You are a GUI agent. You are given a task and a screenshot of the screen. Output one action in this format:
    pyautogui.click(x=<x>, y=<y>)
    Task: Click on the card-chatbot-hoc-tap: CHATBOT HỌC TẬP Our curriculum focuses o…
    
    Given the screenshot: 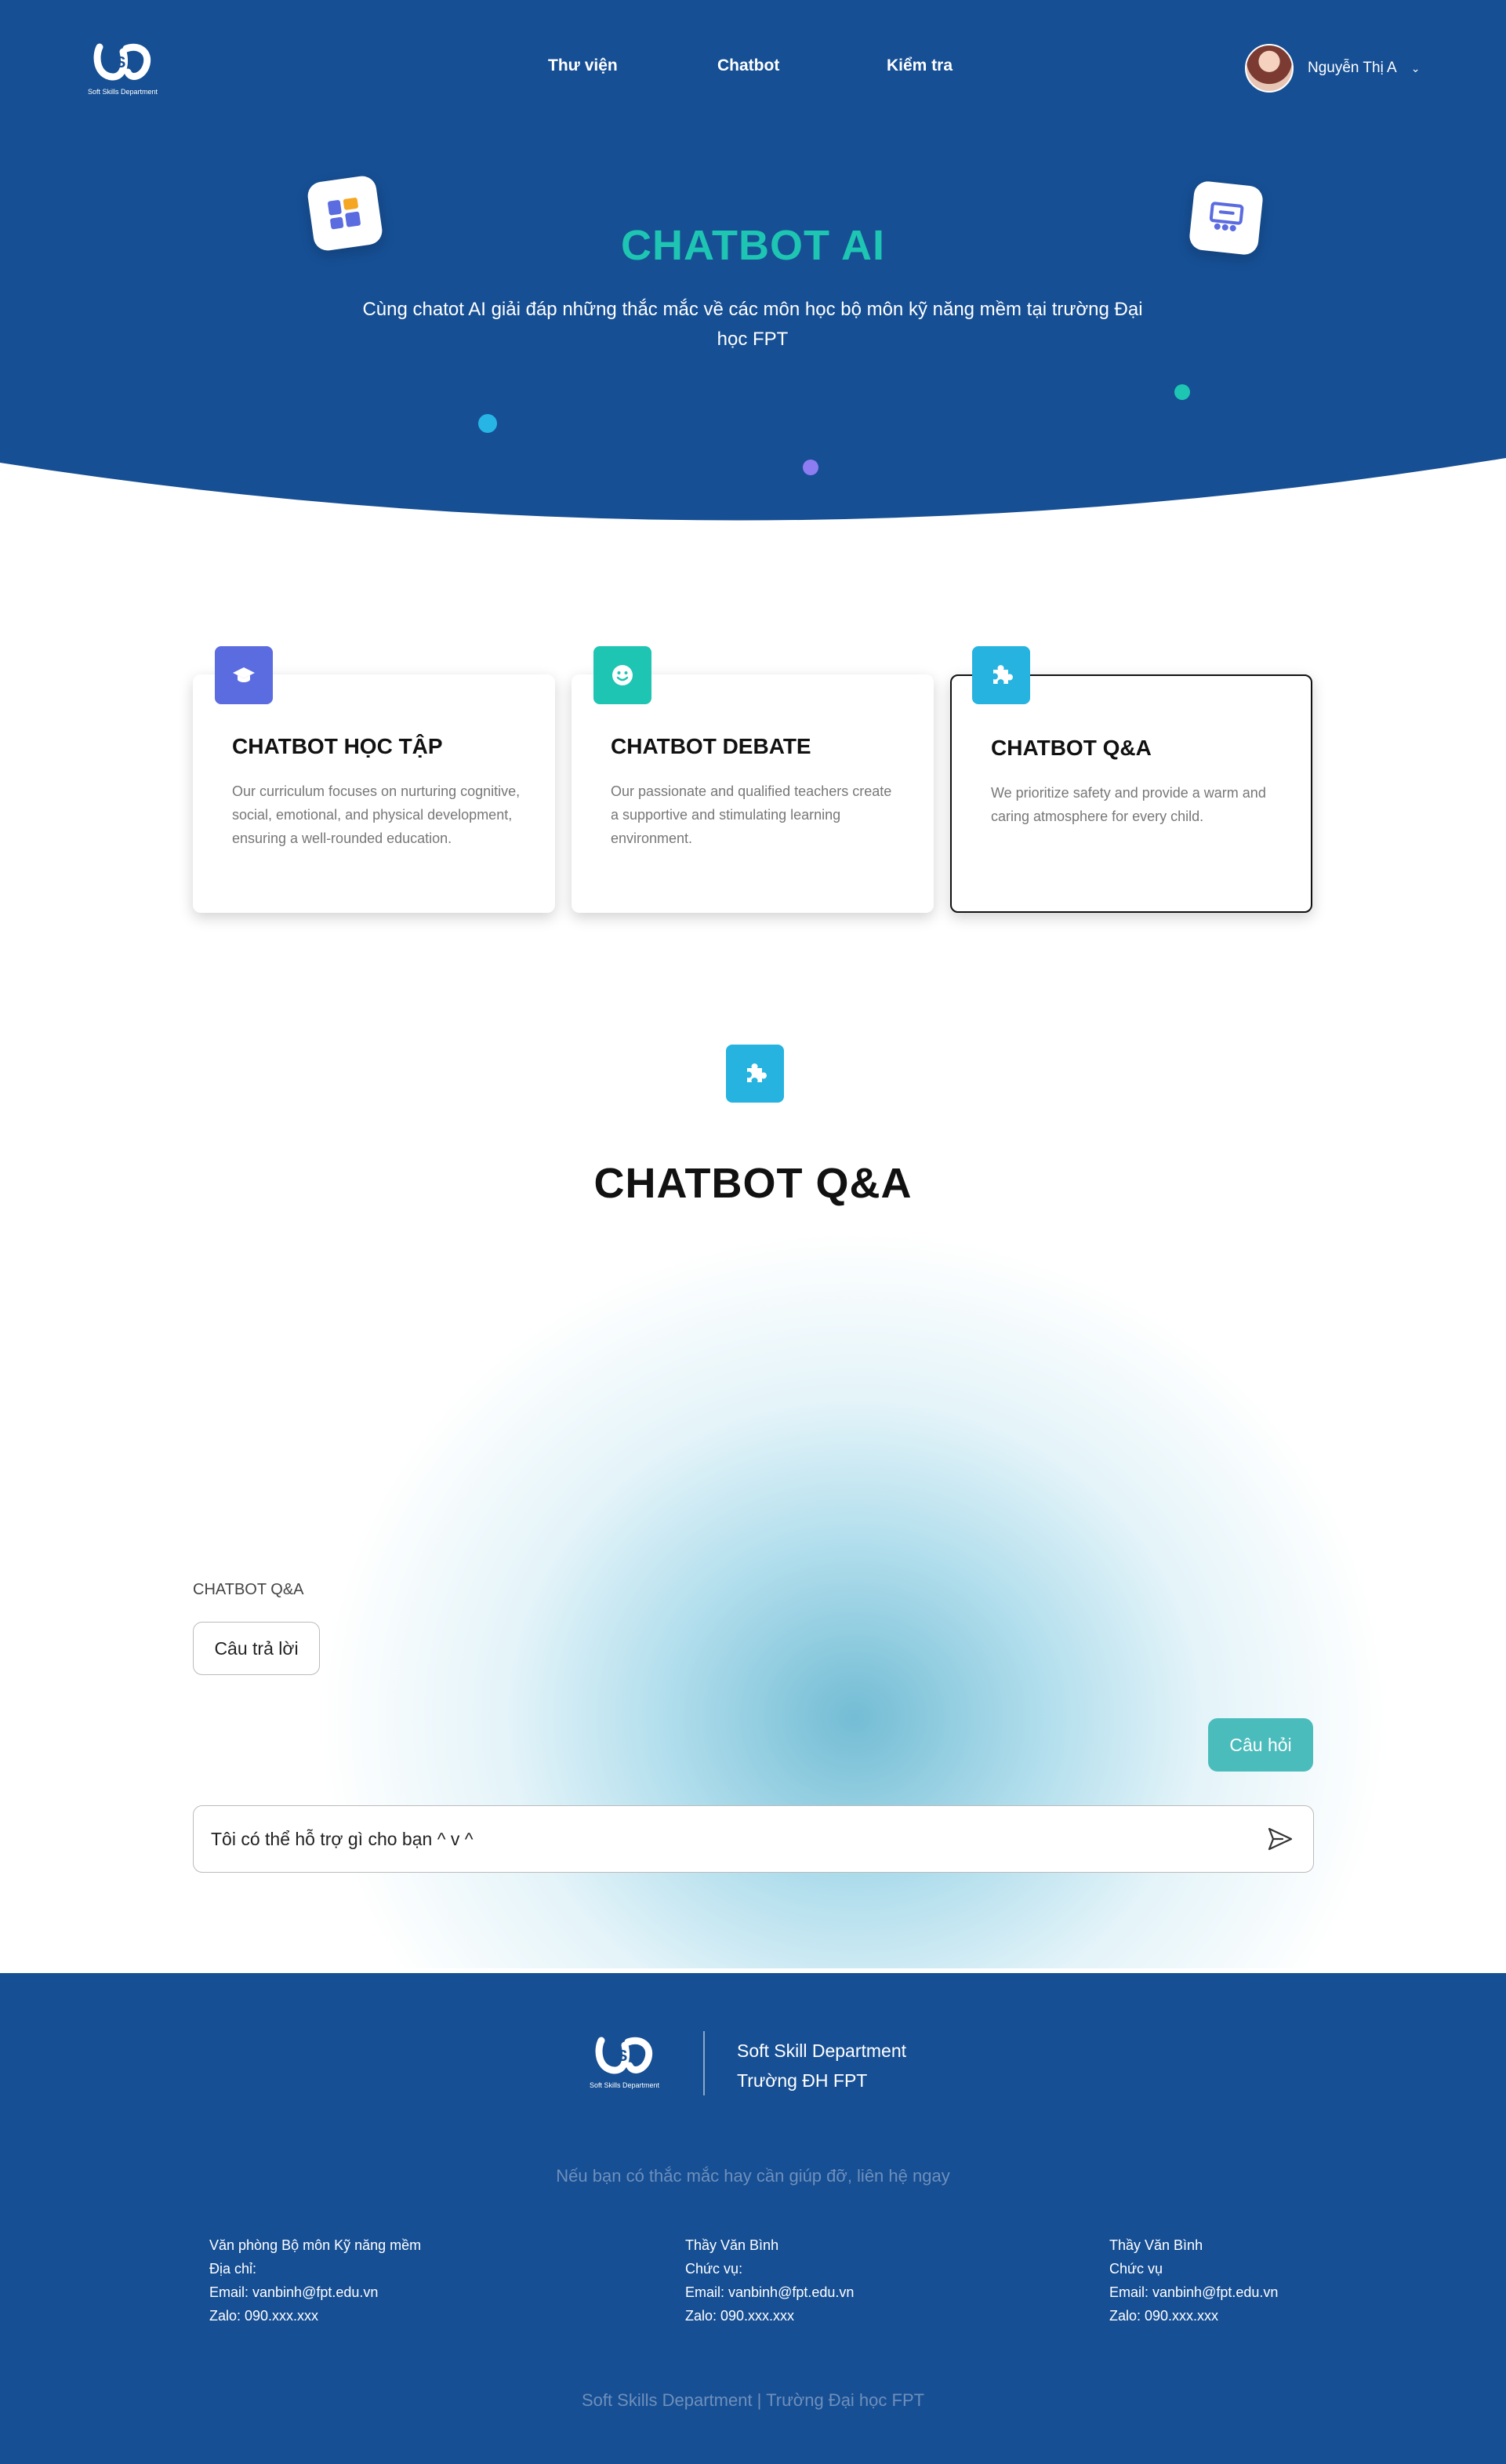 What is the action you would take?
    pyautogui.click(x=374, y=779)
    